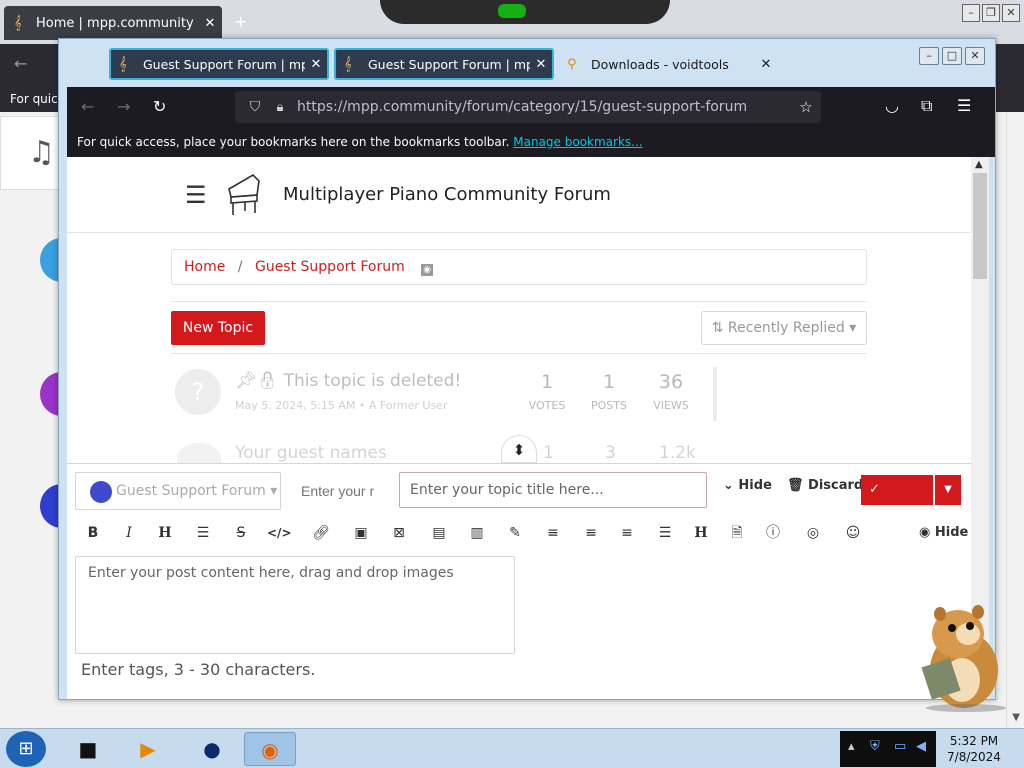  I want to click on scroll-up-icon: ▲, so click(979, 164).